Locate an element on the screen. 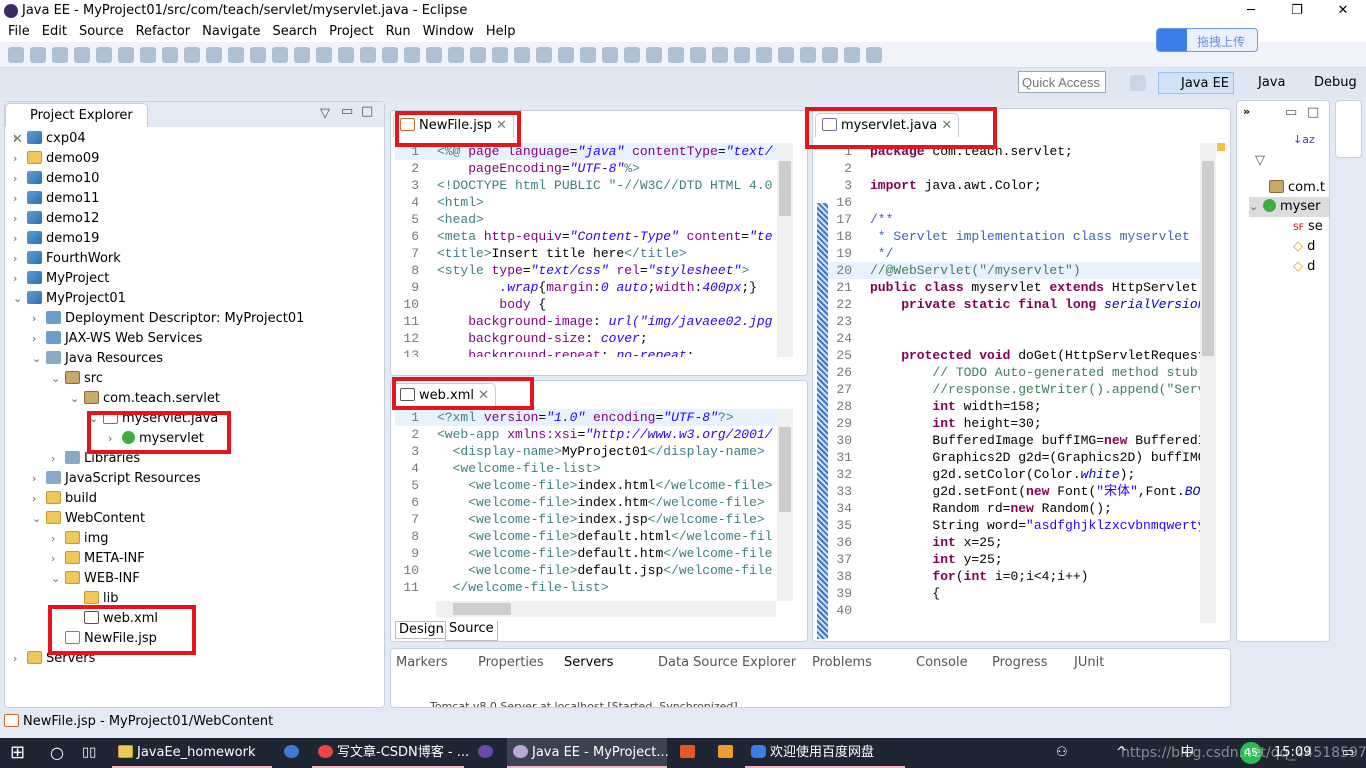  code-line: 34 Random rd=new Random(); is located at coordinates (1014, 508).